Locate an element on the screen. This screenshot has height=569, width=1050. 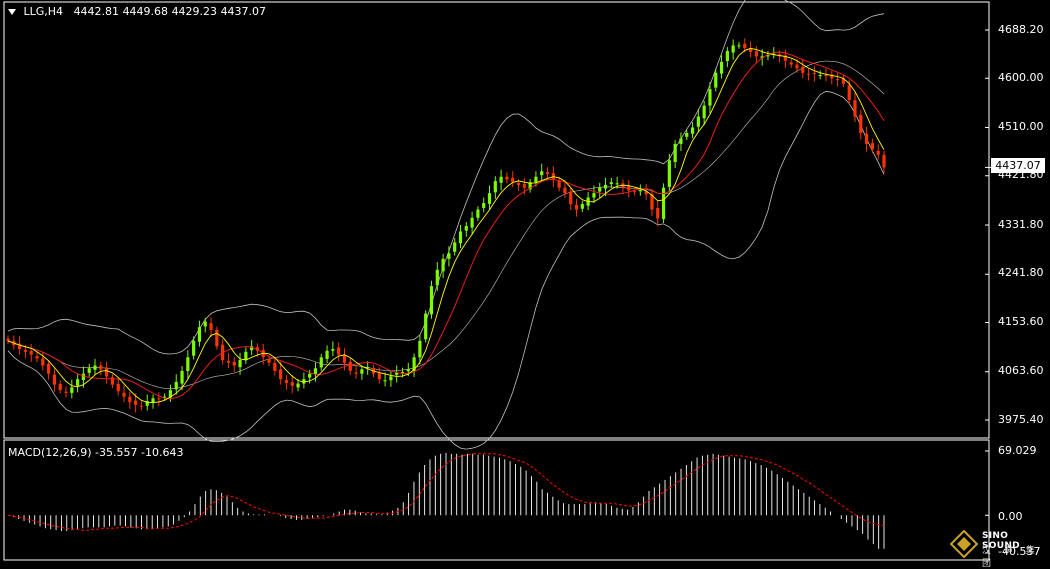
price-tick-label: 4510.00 is located at coordinates (1021, 126).